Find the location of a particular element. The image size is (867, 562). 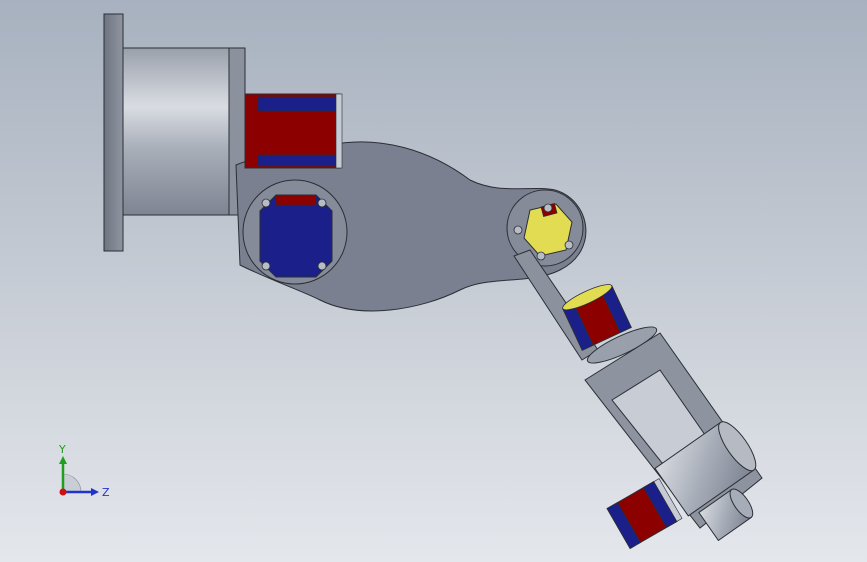

shoulder-motor-light-cap is located at coordinates (339, 131).